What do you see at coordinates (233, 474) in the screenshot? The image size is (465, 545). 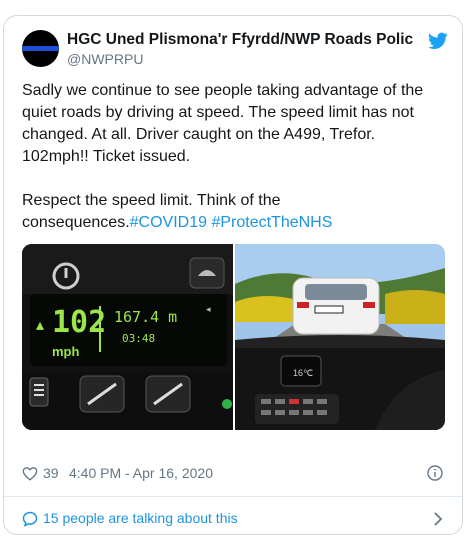 I see `tweet-footer: 39 4:40 PM - Apr 16, 2020` at bounding box center [233, 474].